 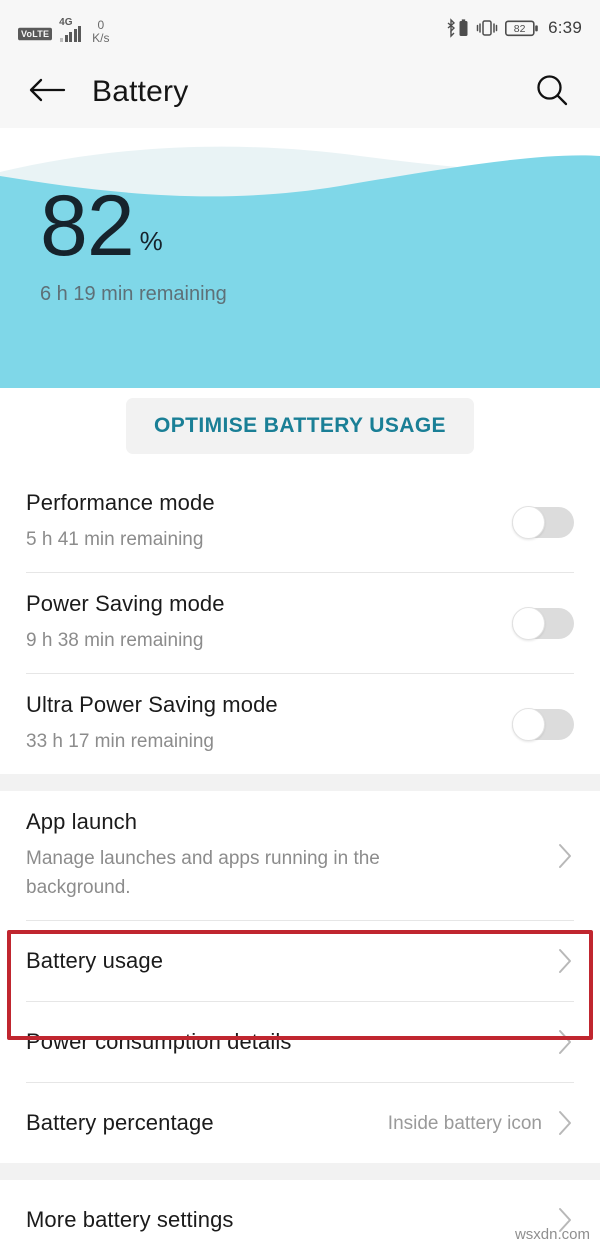 What do you see at coordinates (115, 640) in the screenshot?
I see `list-item-subtitle: 9 h 38 min remaining` at bounding box center [115, 640].